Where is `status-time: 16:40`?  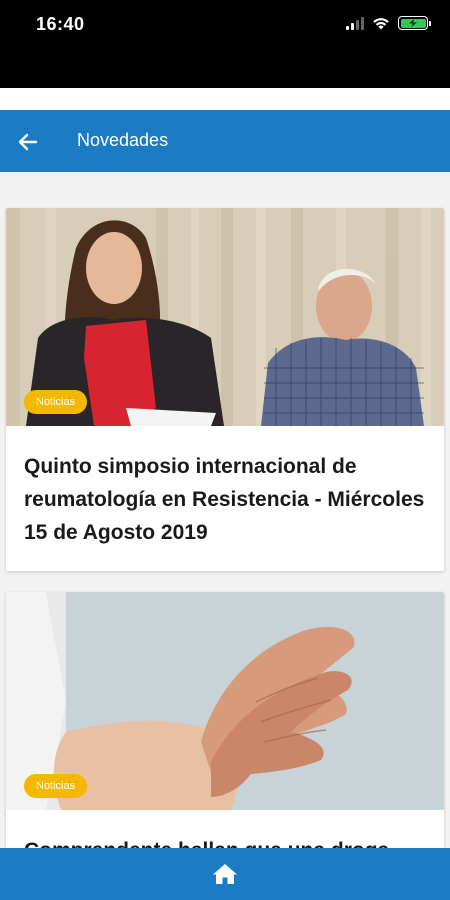
status-time: 16:40 is located at coordinates (60, 24).